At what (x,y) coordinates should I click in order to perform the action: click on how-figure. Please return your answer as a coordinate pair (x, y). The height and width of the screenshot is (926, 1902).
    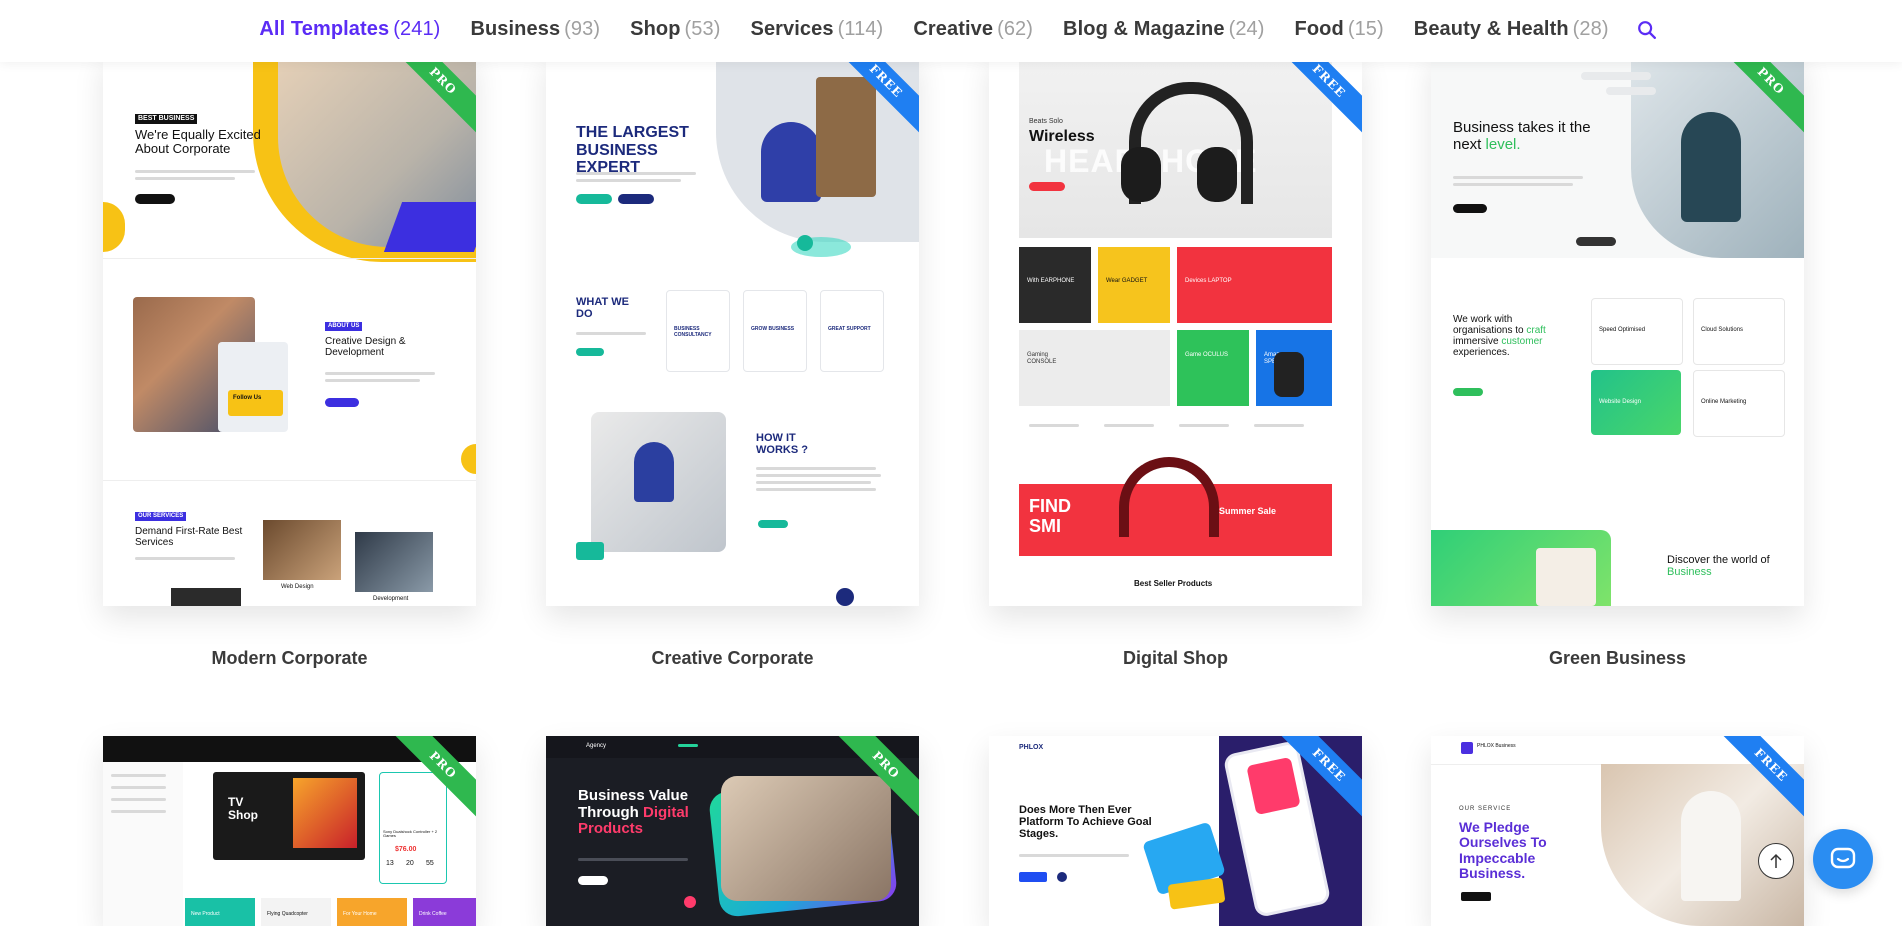
    Looking at the image, I should click on (654, 472).